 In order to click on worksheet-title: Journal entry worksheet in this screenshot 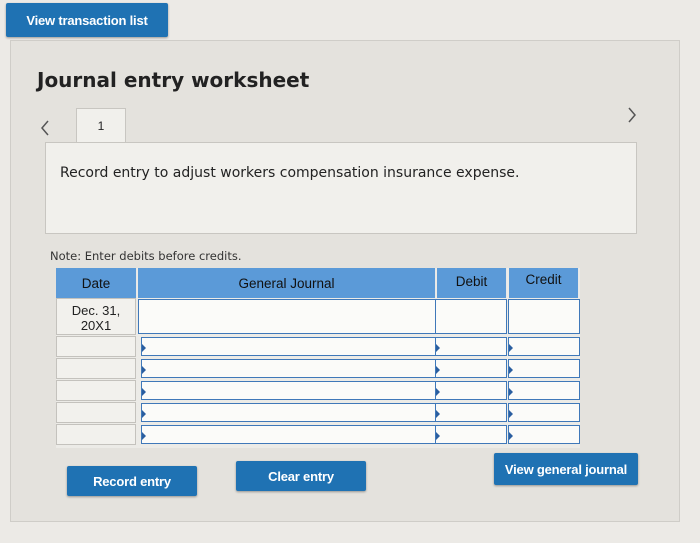, I will do `click(173, 80)`.